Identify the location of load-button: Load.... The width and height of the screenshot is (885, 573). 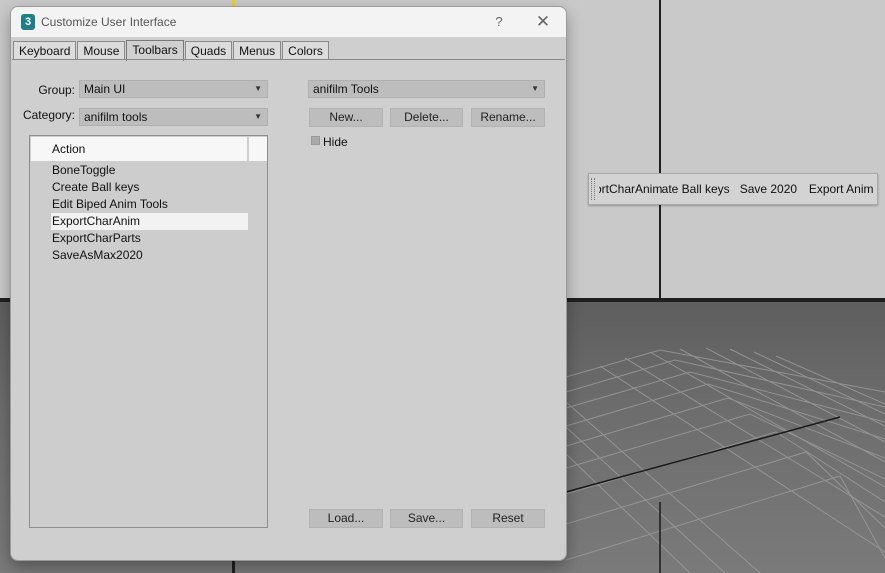
(346, 518).